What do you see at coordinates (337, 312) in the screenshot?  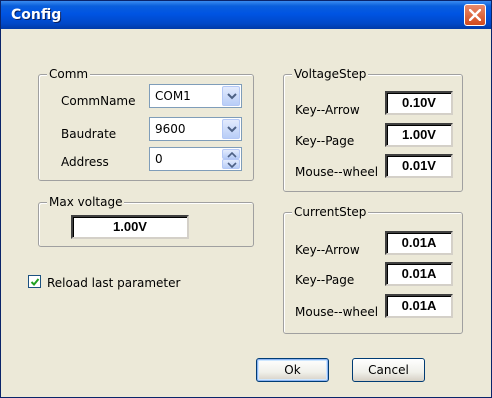 I see `current-mouse-wheel-label: Mouse--wheel` at bounding box center [337, 312].